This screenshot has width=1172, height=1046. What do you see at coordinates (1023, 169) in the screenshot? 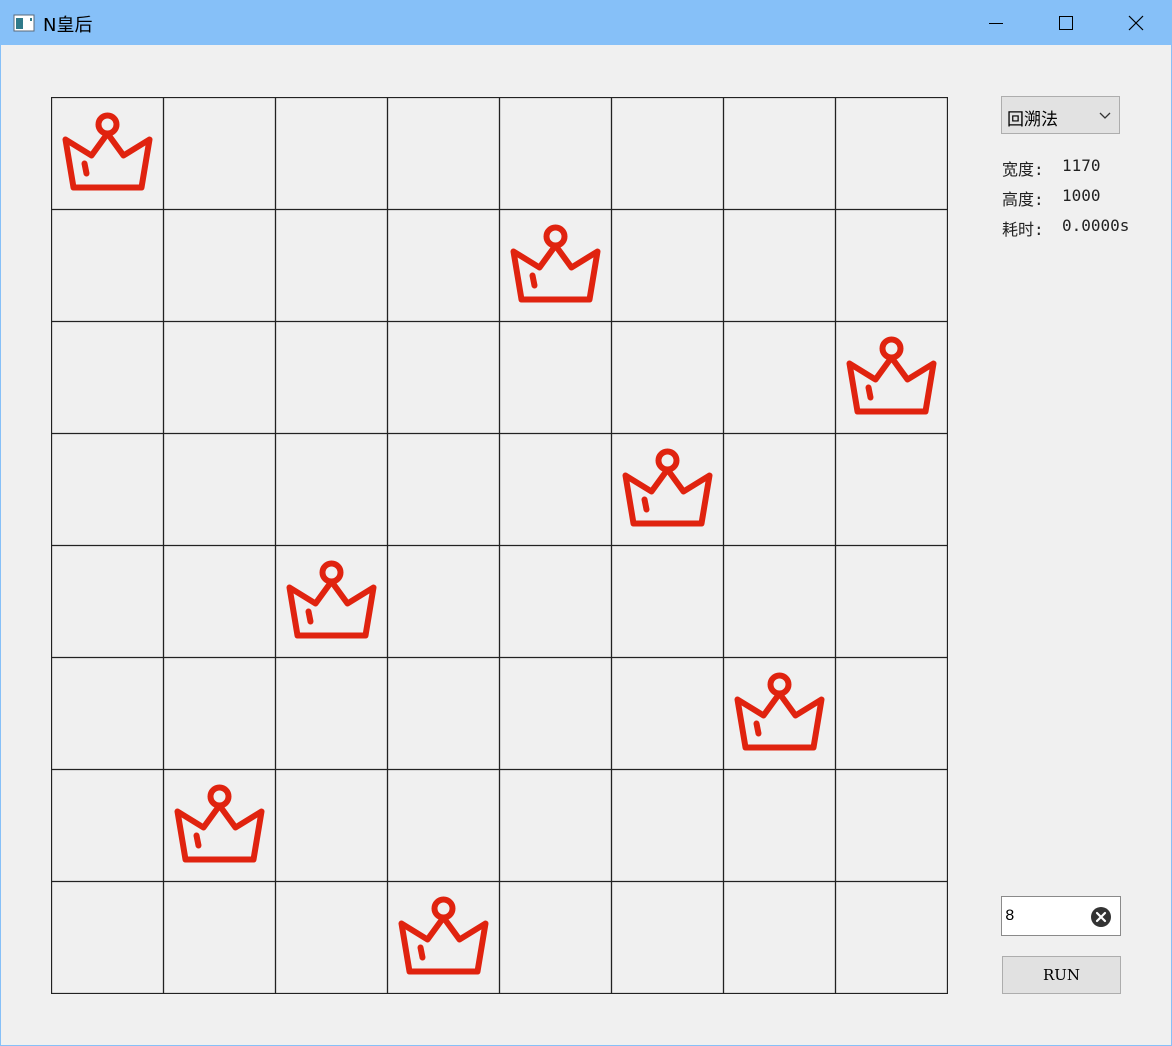
I see `width-label: 宽度:` at bounding box center [1023, 169].